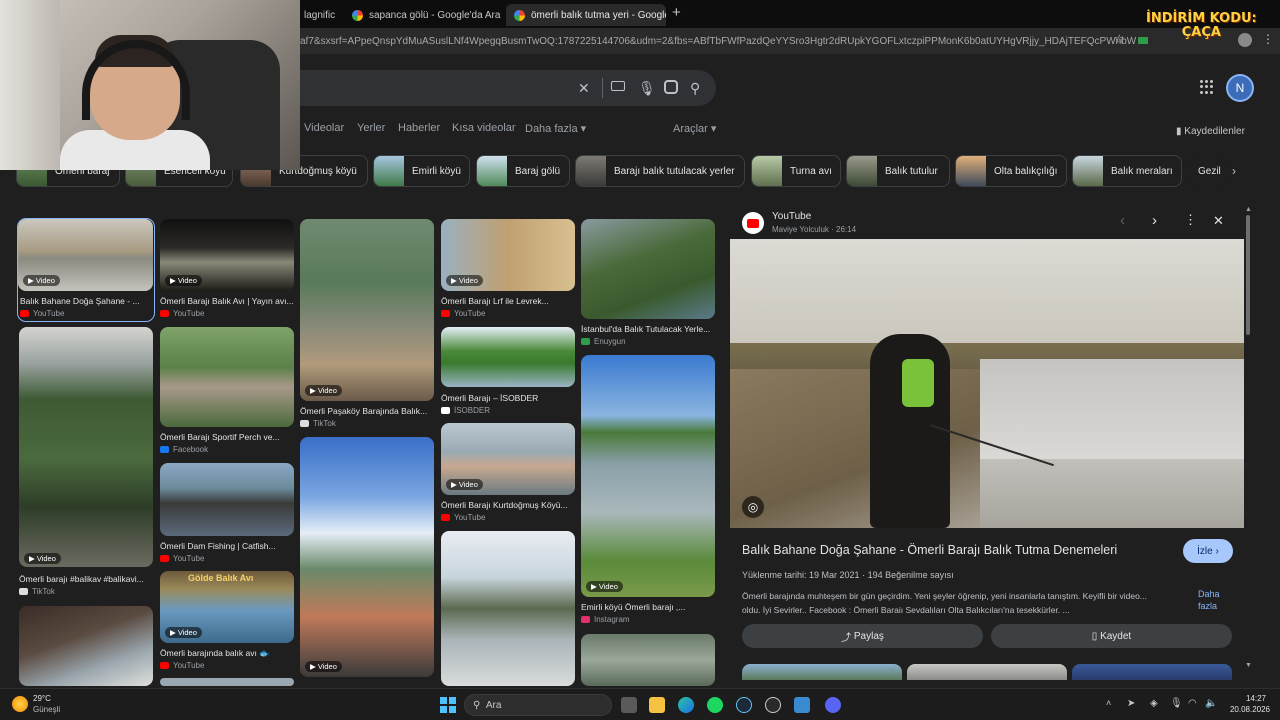  Describe the element at coordinates (1119, 39) in the screenshot. I see `bookmark-star-icon: ☆` at that location.